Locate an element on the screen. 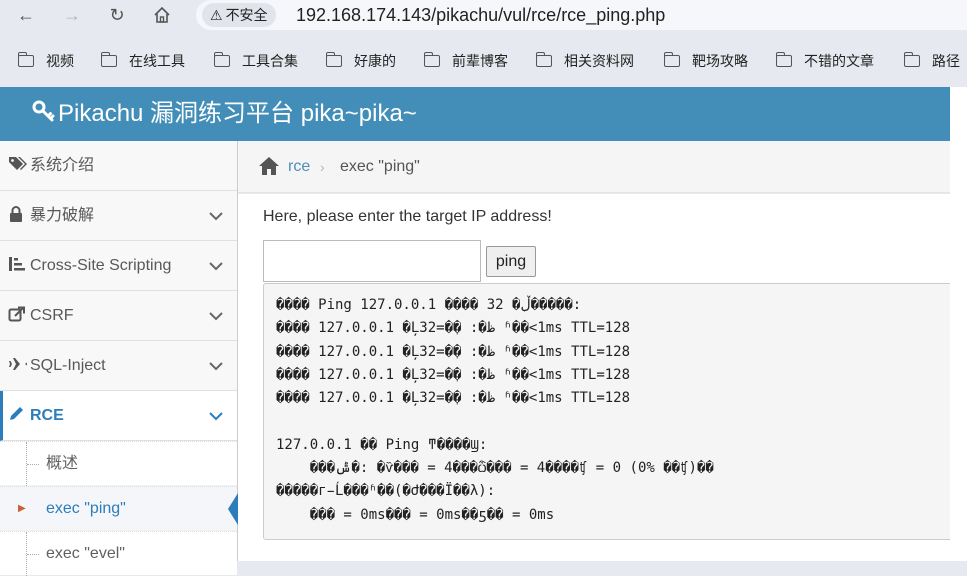 This screenshot has height=576, width=967. bookmark-item: 路径 is located at coordinates (931, 61).